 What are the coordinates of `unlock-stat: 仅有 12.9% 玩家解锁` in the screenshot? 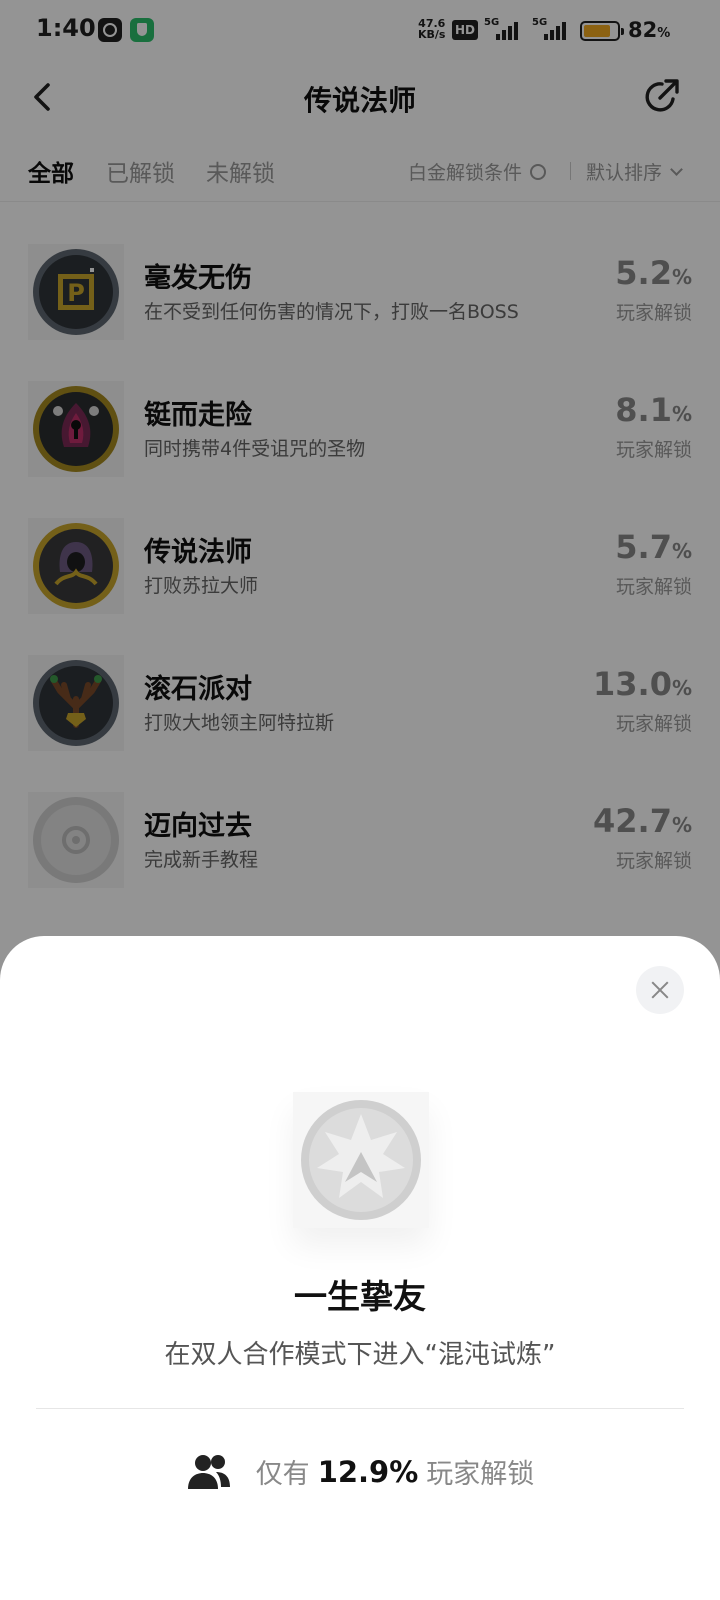 It's located at (360, 1471).